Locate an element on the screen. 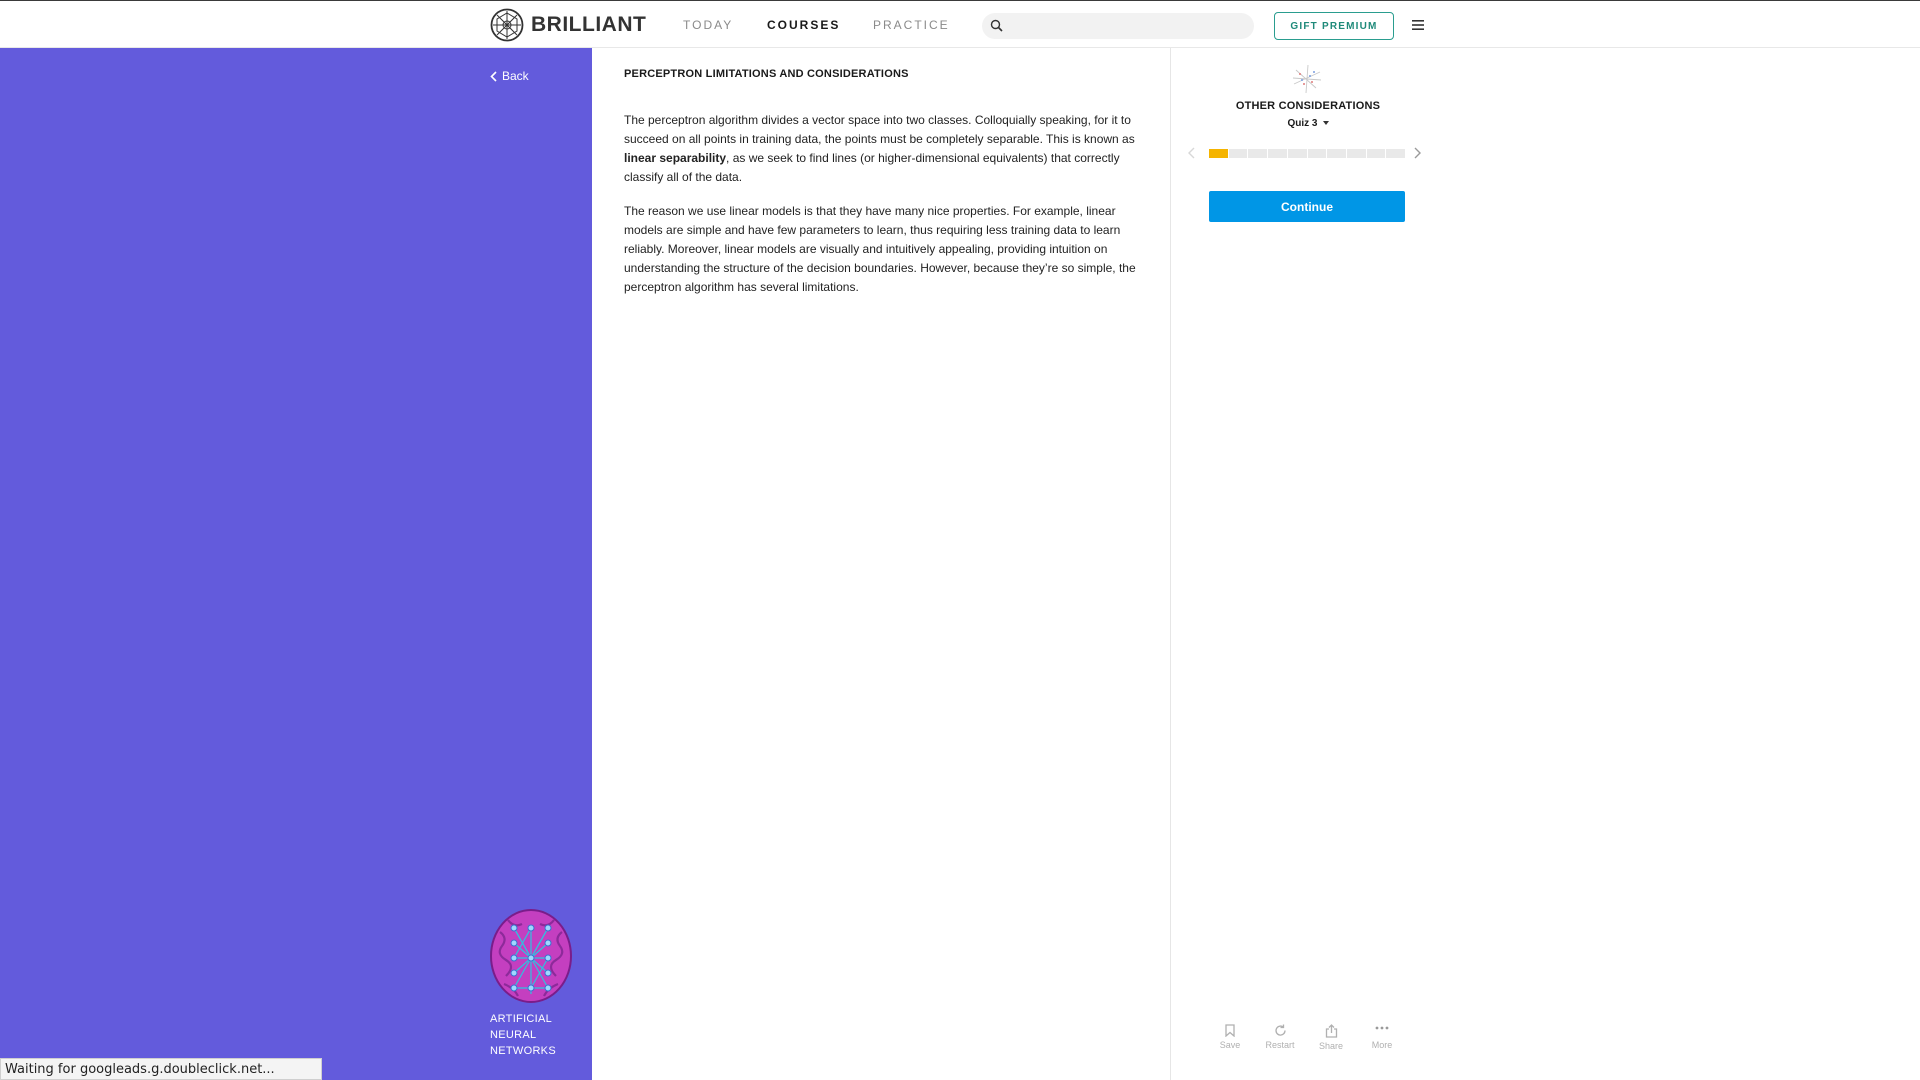  previous-button is located at coordinates (1191, 155).